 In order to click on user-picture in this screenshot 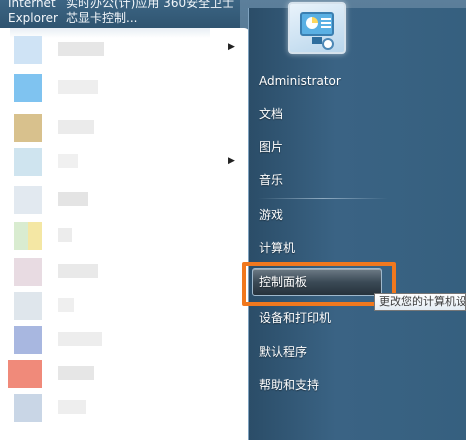, I will do `click(317, 28)`.